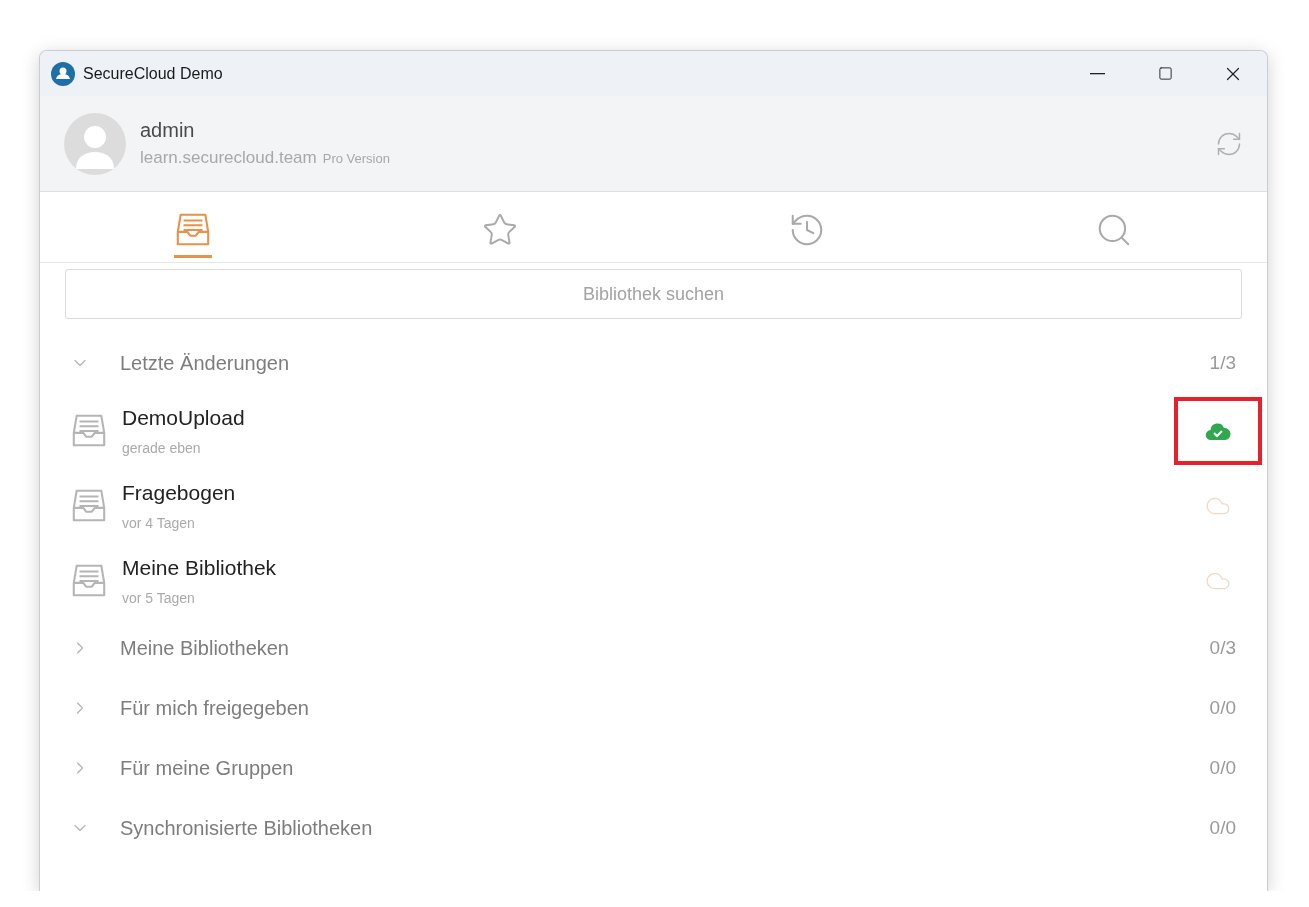  I want to click on section-count: 1/3, so click(1222, 363).